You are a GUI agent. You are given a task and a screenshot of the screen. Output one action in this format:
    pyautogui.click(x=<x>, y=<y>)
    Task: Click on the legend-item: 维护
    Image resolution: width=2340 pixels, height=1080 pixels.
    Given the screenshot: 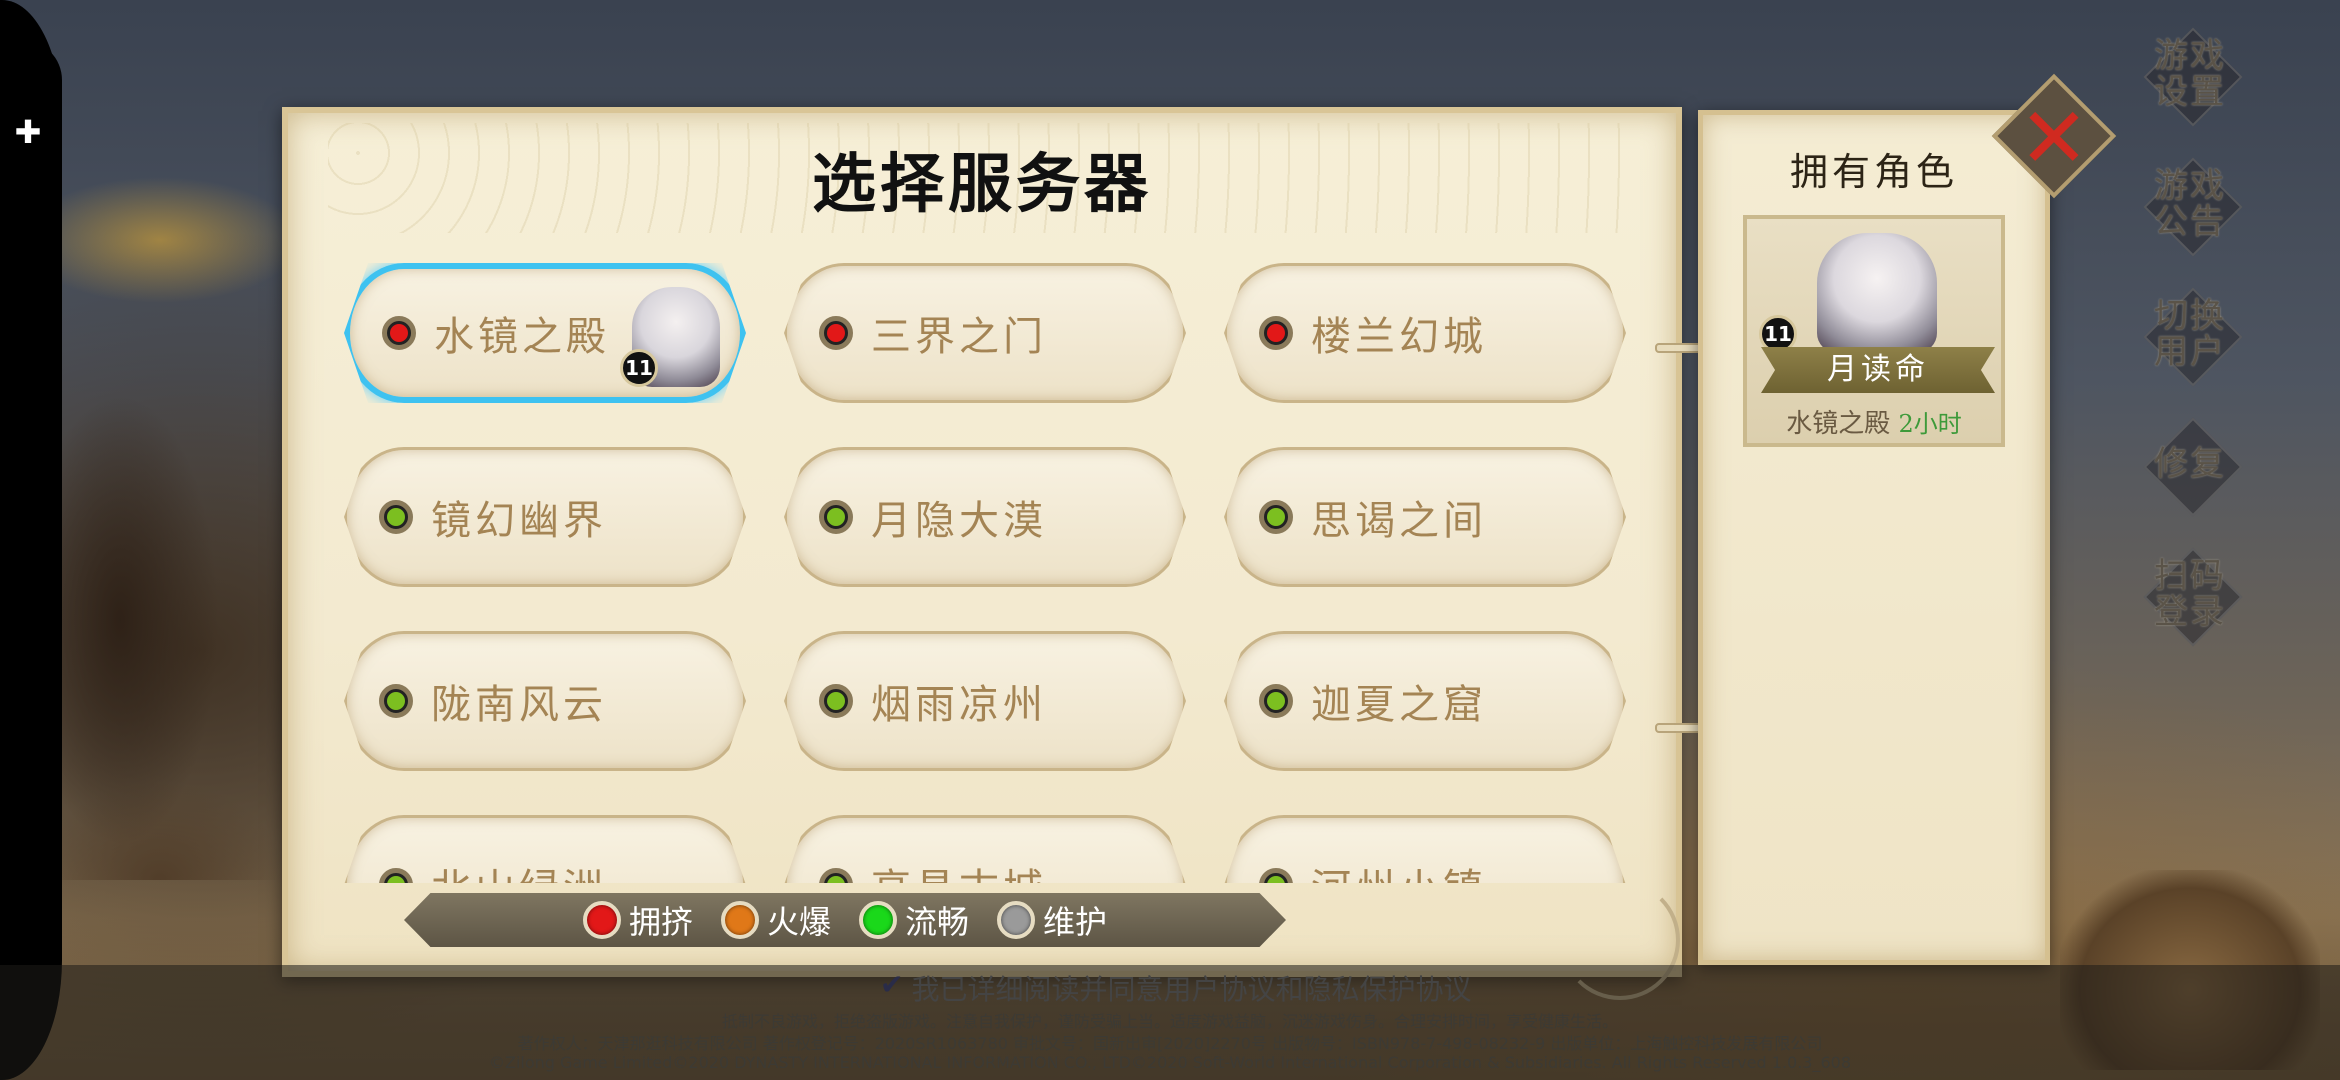 What is the action you would take?
    pyautogui.click(x=1052, y=920)
    